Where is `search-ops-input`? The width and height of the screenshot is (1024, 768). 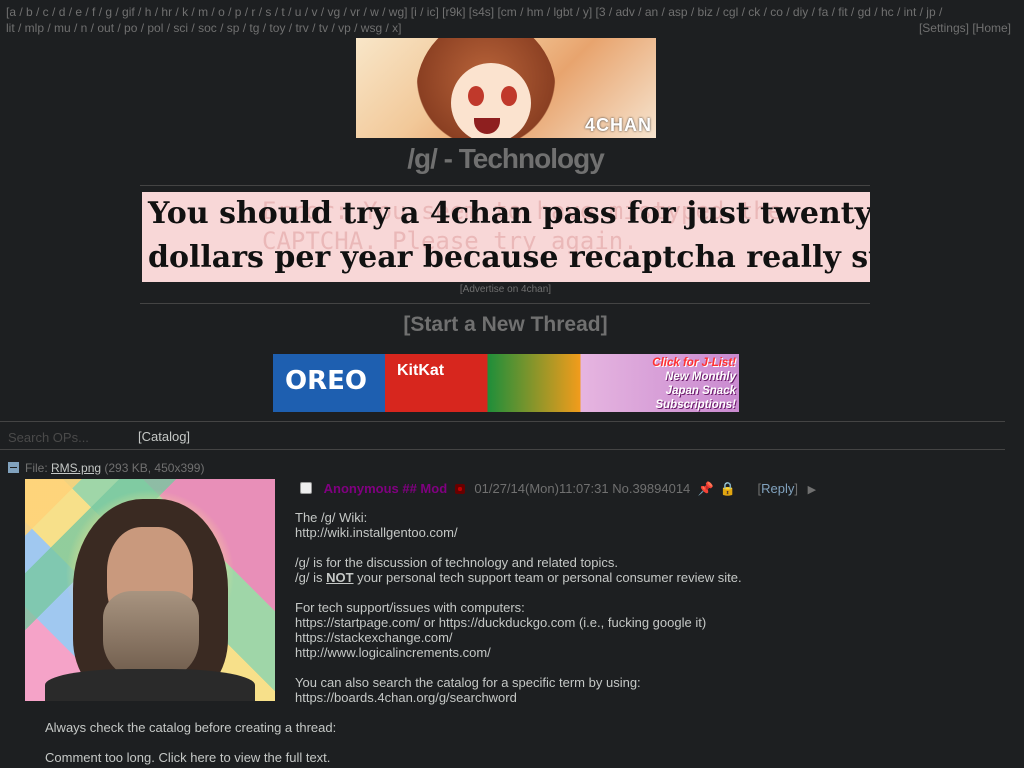
search-ops-input is located at coordinates (68, 437).